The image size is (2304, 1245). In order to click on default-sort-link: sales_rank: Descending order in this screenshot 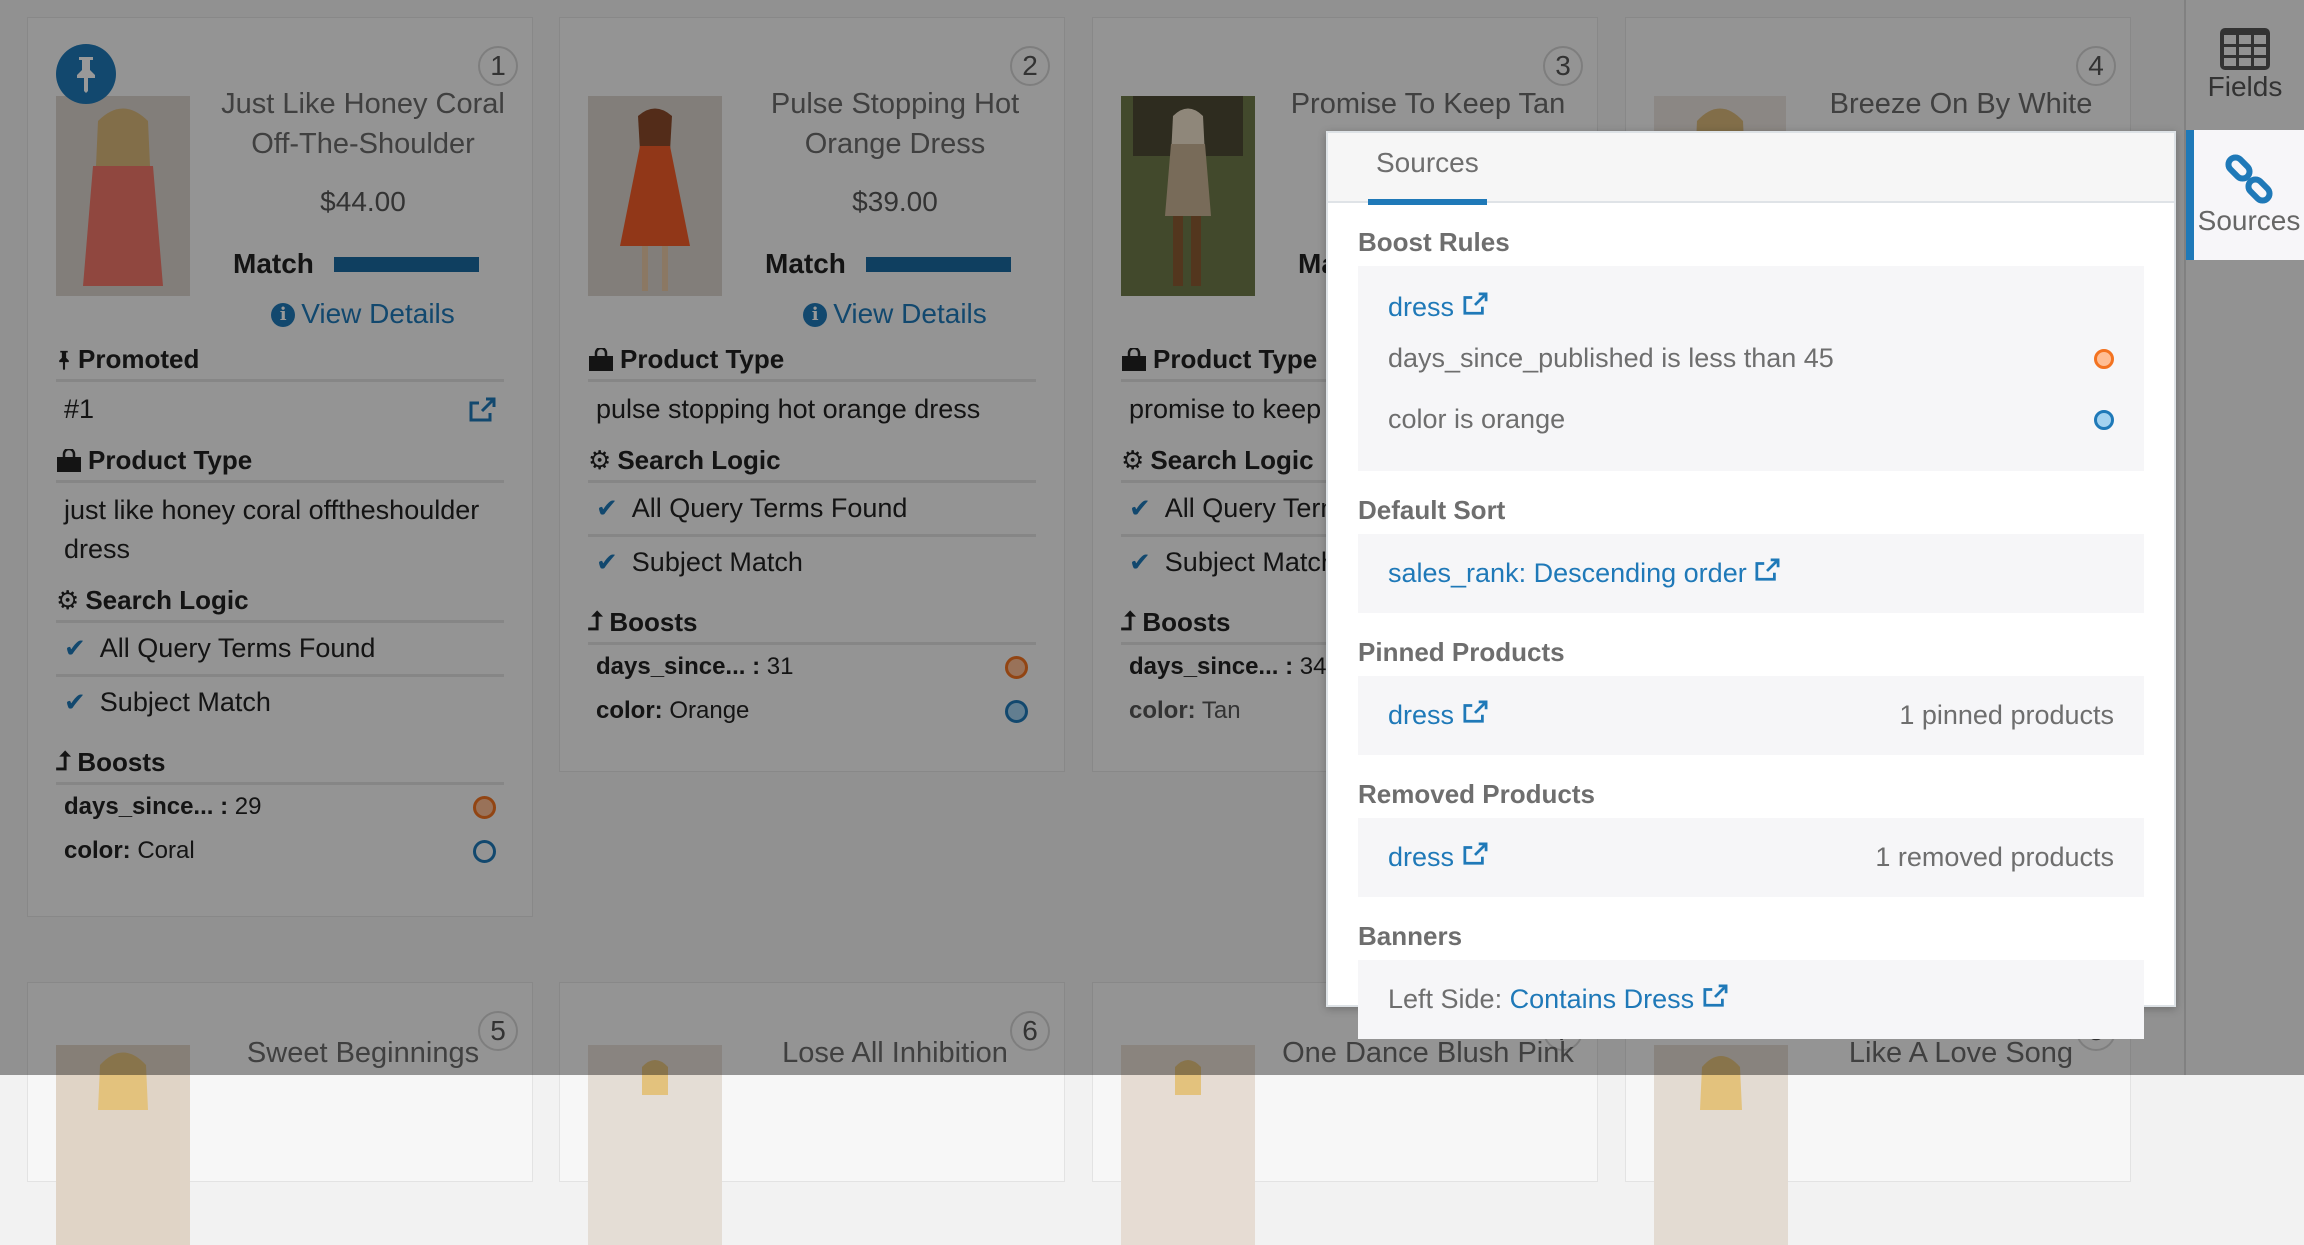, I will do `click(1584, 573)`.